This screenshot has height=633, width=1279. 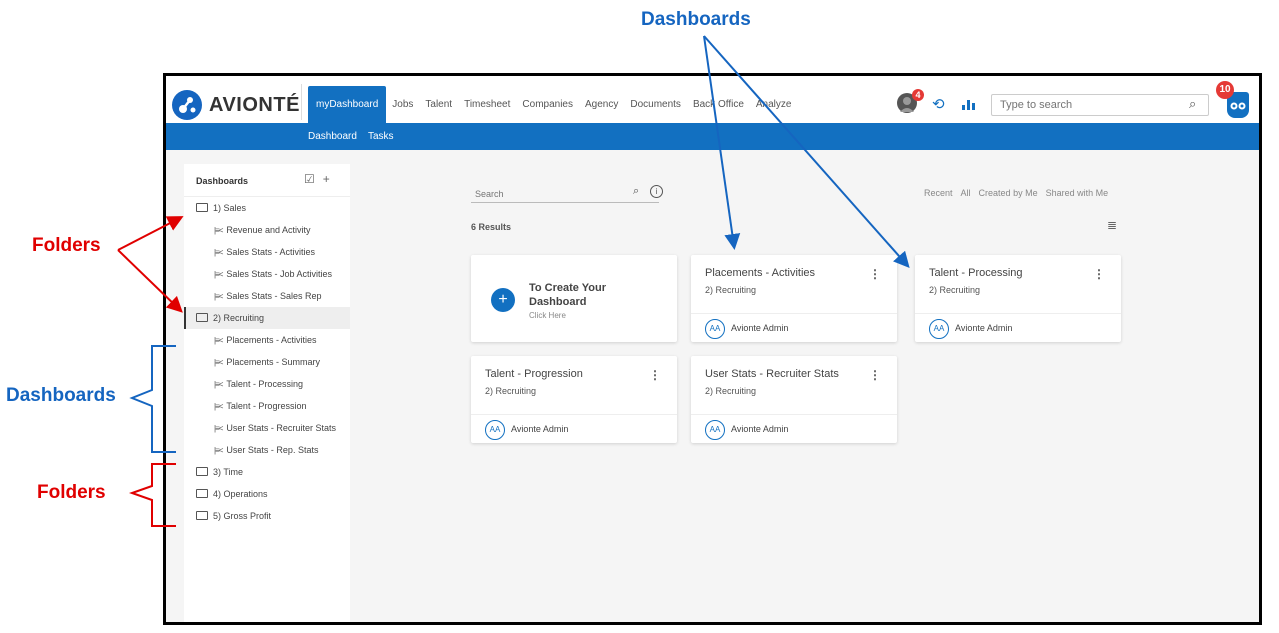 I want to click on nav-mydashboard: myDashboard, so click(x=347, y=104).